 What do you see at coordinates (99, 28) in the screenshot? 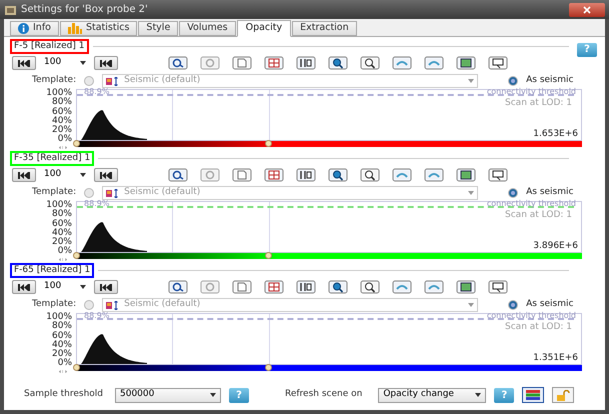
I see `tab: Statistics` at bounding box center [99, 28].